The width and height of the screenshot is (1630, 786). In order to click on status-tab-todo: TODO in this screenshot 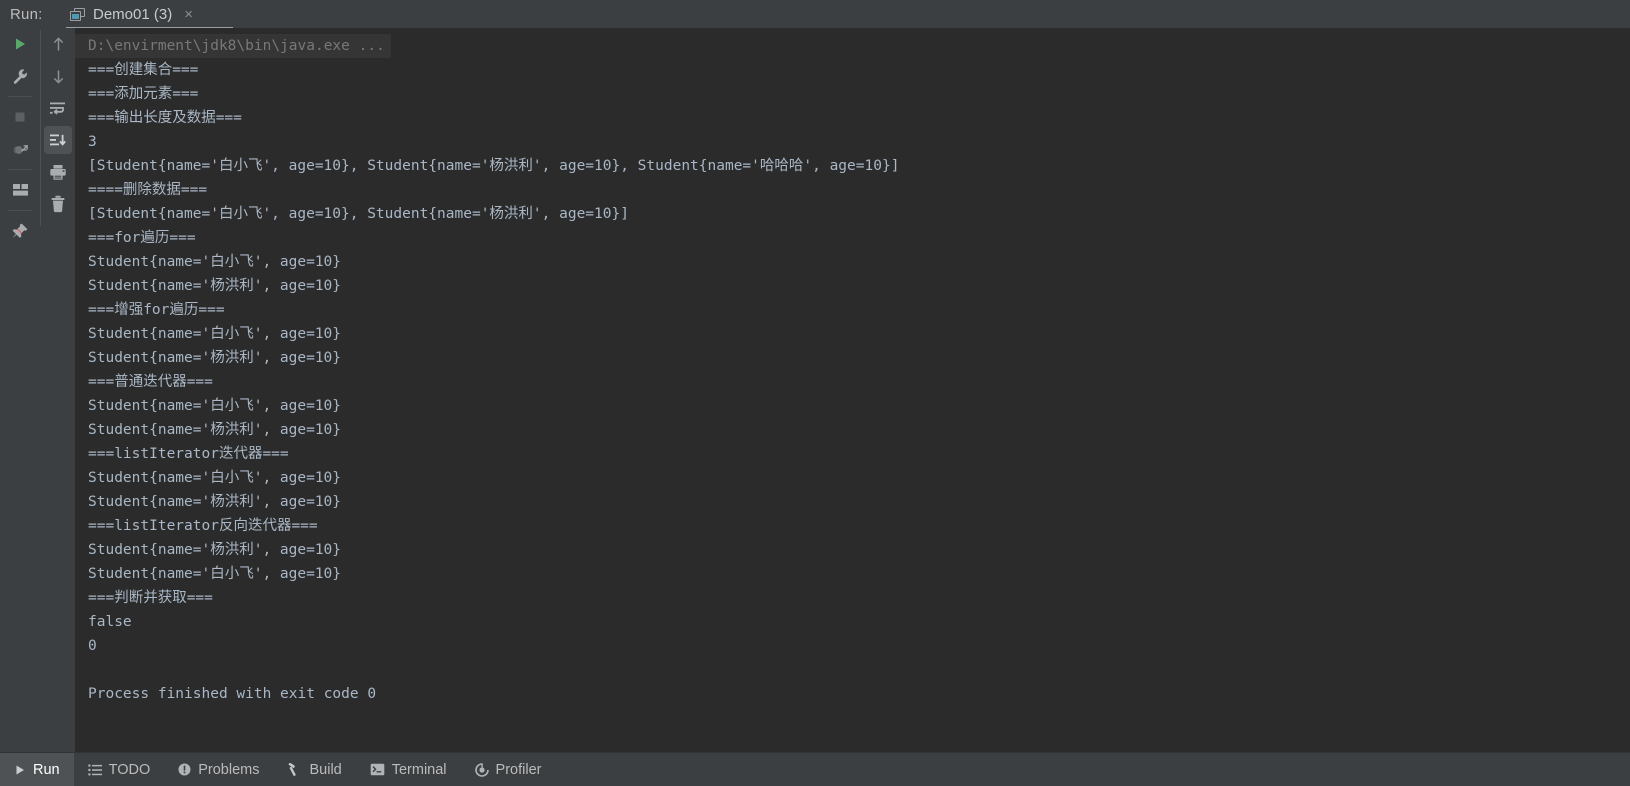, I will do `click(119, 769)`.